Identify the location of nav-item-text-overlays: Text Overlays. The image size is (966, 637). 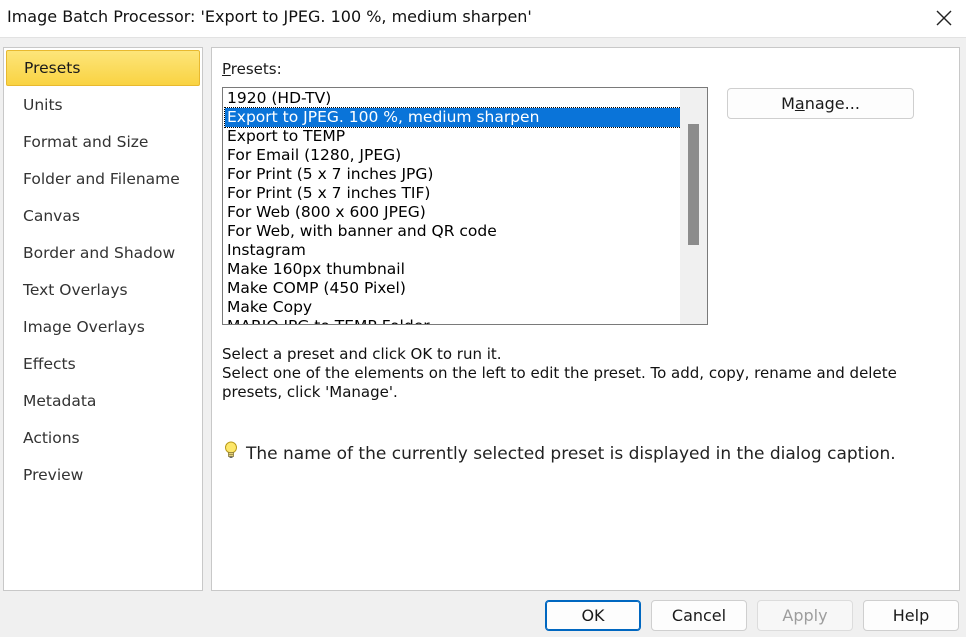
(103, 290).